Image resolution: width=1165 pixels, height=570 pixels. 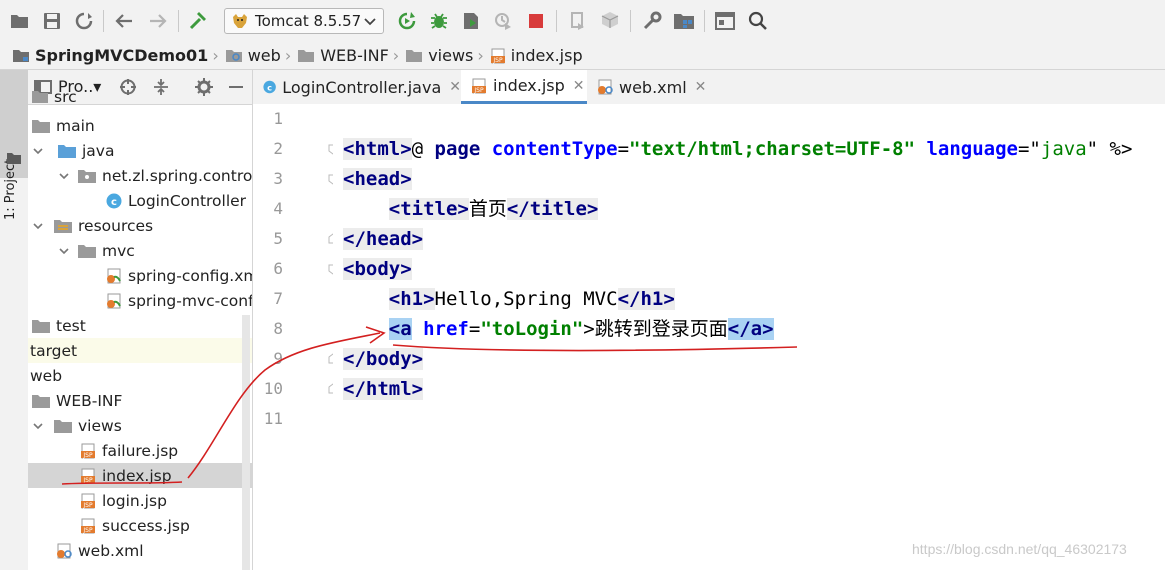 I want to click on tree-item-java: java, so click(x=140, y=150).